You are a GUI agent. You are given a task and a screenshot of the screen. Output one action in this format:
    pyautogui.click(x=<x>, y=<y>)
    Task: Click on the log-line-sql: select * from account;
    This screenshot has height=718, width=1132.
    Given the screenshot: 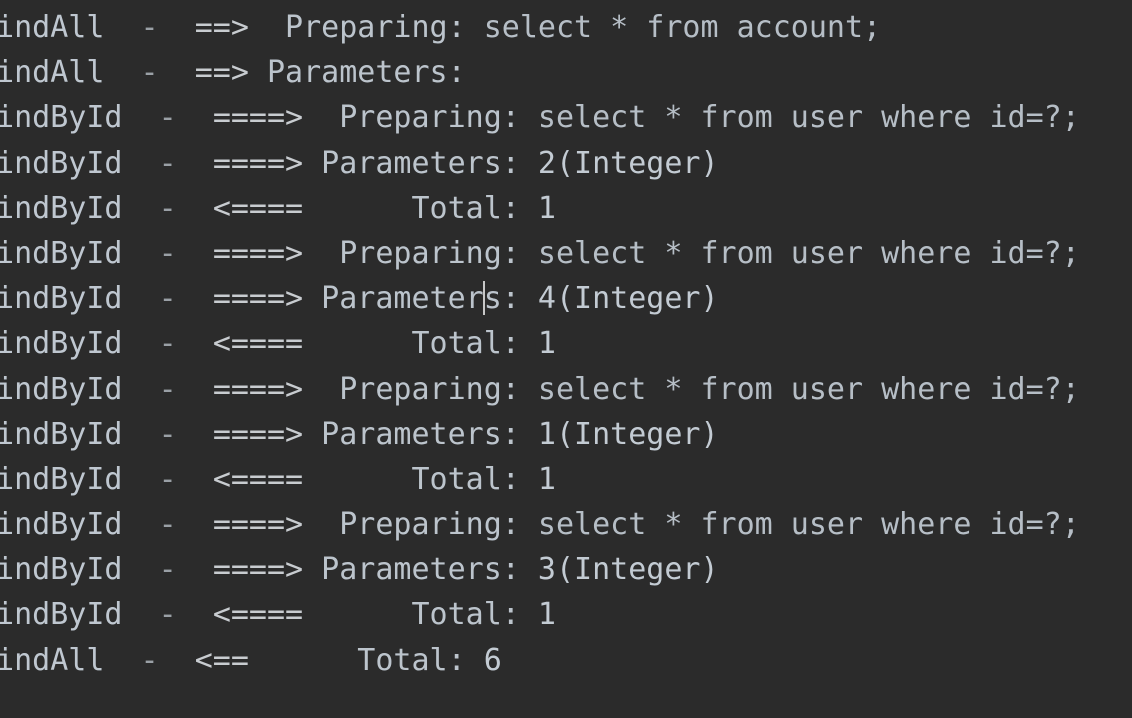 What is the action you would take?
    pyautogui.click(x=673, y=27)
    